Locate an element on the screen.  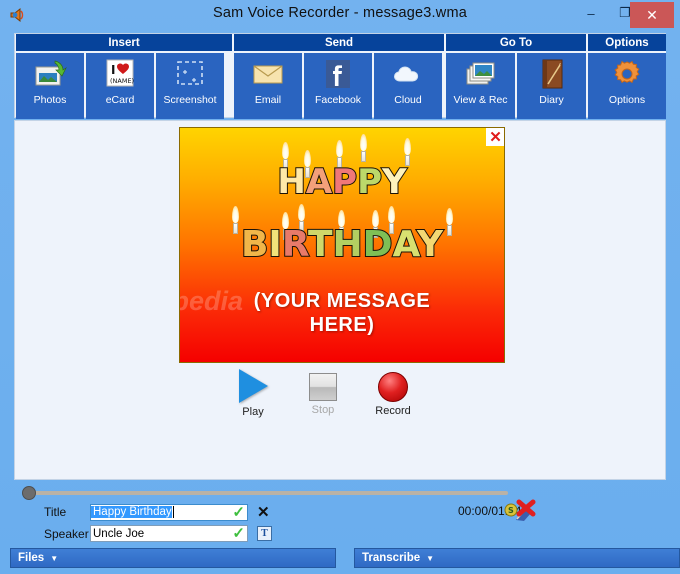
toolbar-button-options: Options is located at coordinates (627, 86).